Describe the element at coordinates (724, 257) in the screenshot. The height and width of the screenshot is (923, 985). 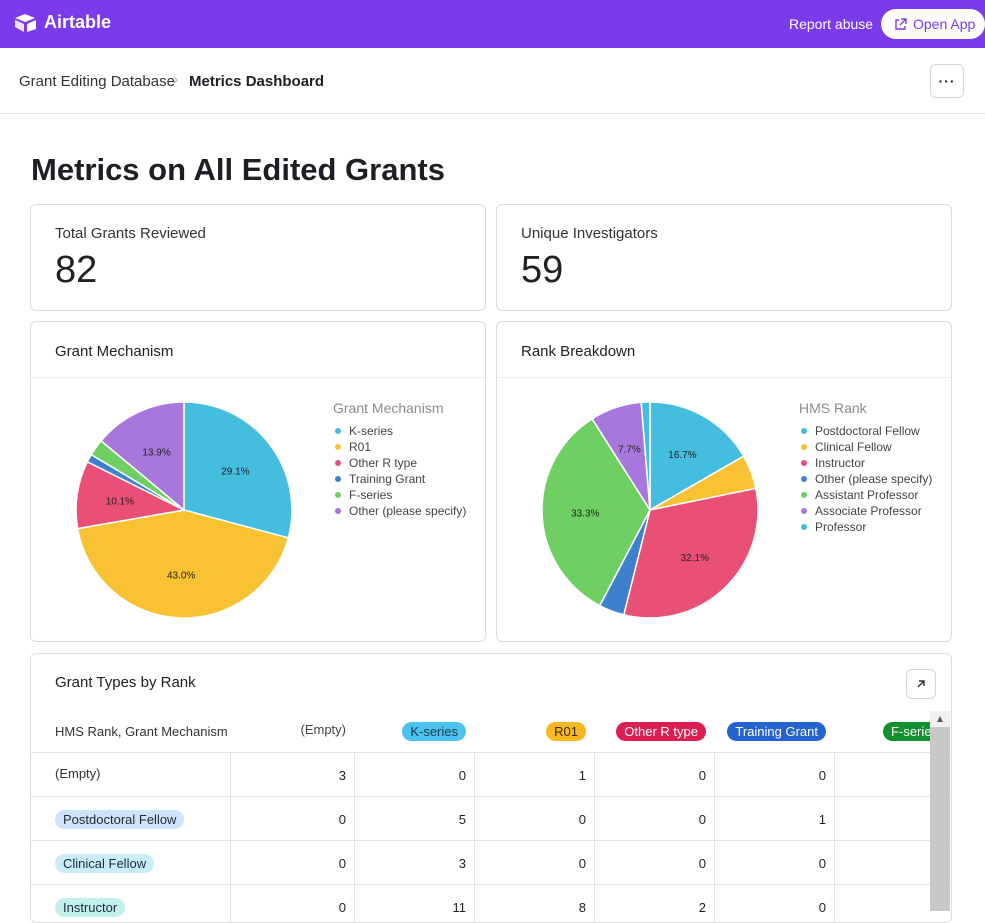
I see `stat-card-investigators: Unique Investigators 59` at that location.